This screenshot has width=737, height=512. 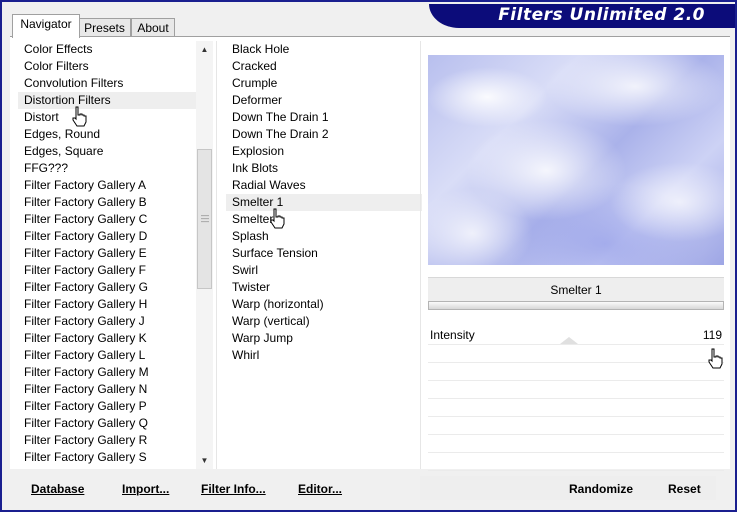 What do you see at coordinates (324, 219) in the screenshot?
I see `list-item: Smelter` at bounding box center [324, 219].